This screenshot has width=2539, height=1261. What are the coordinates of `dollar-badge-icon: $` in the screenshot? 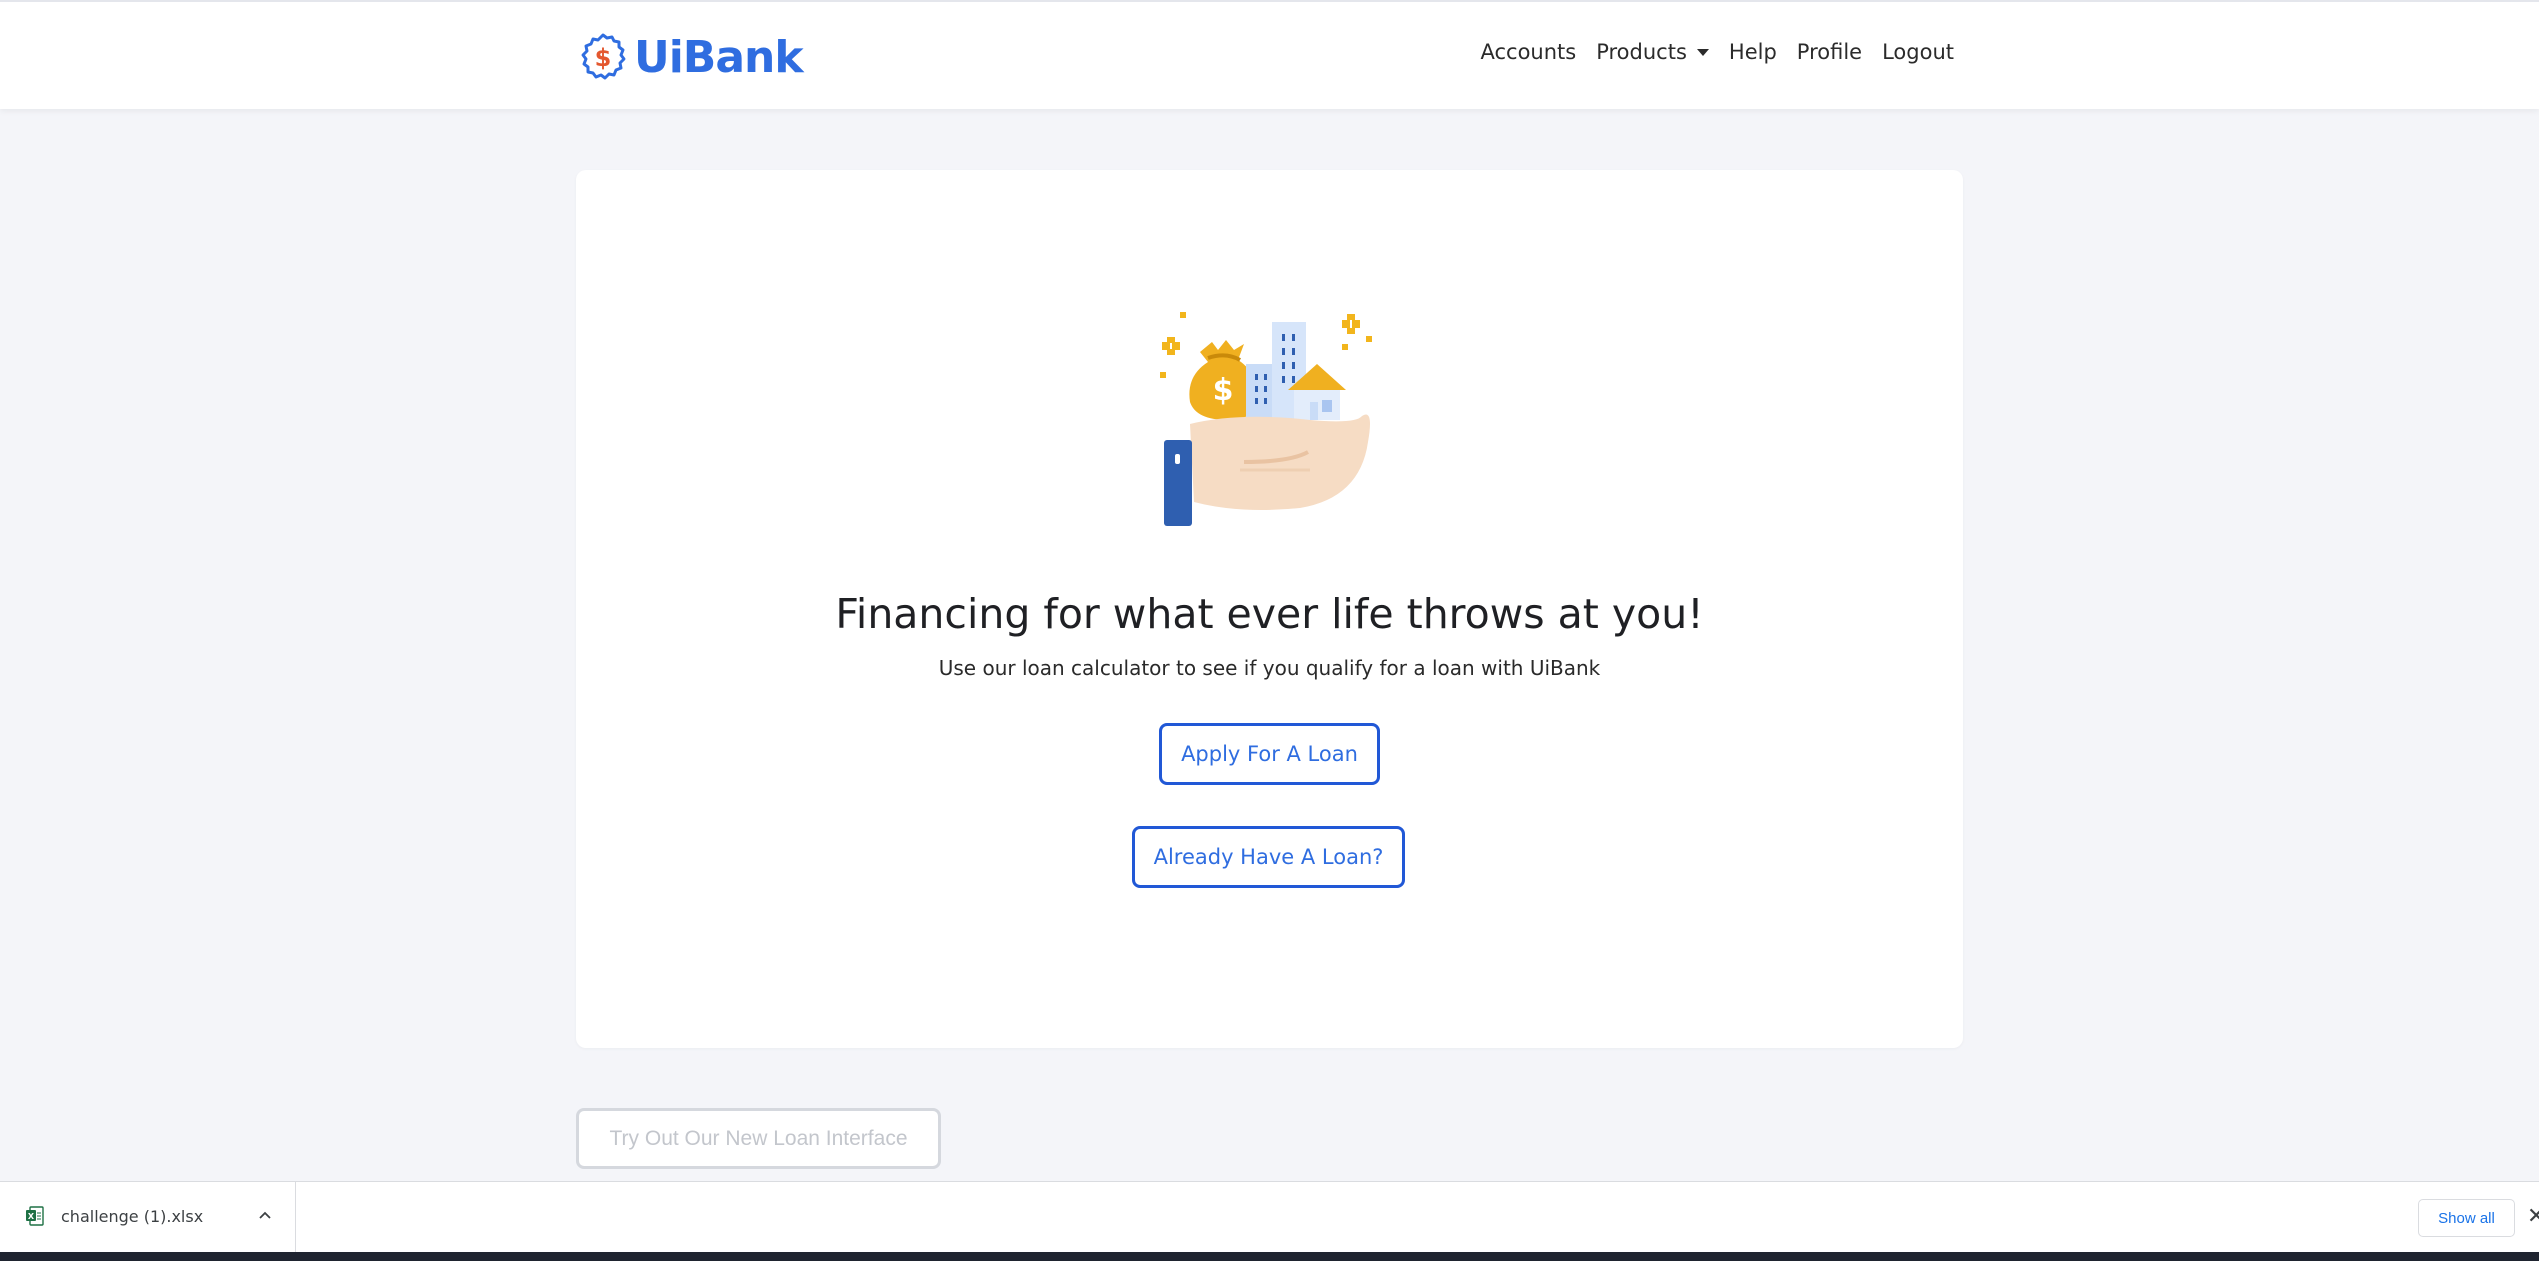 It's located at (603, 56).